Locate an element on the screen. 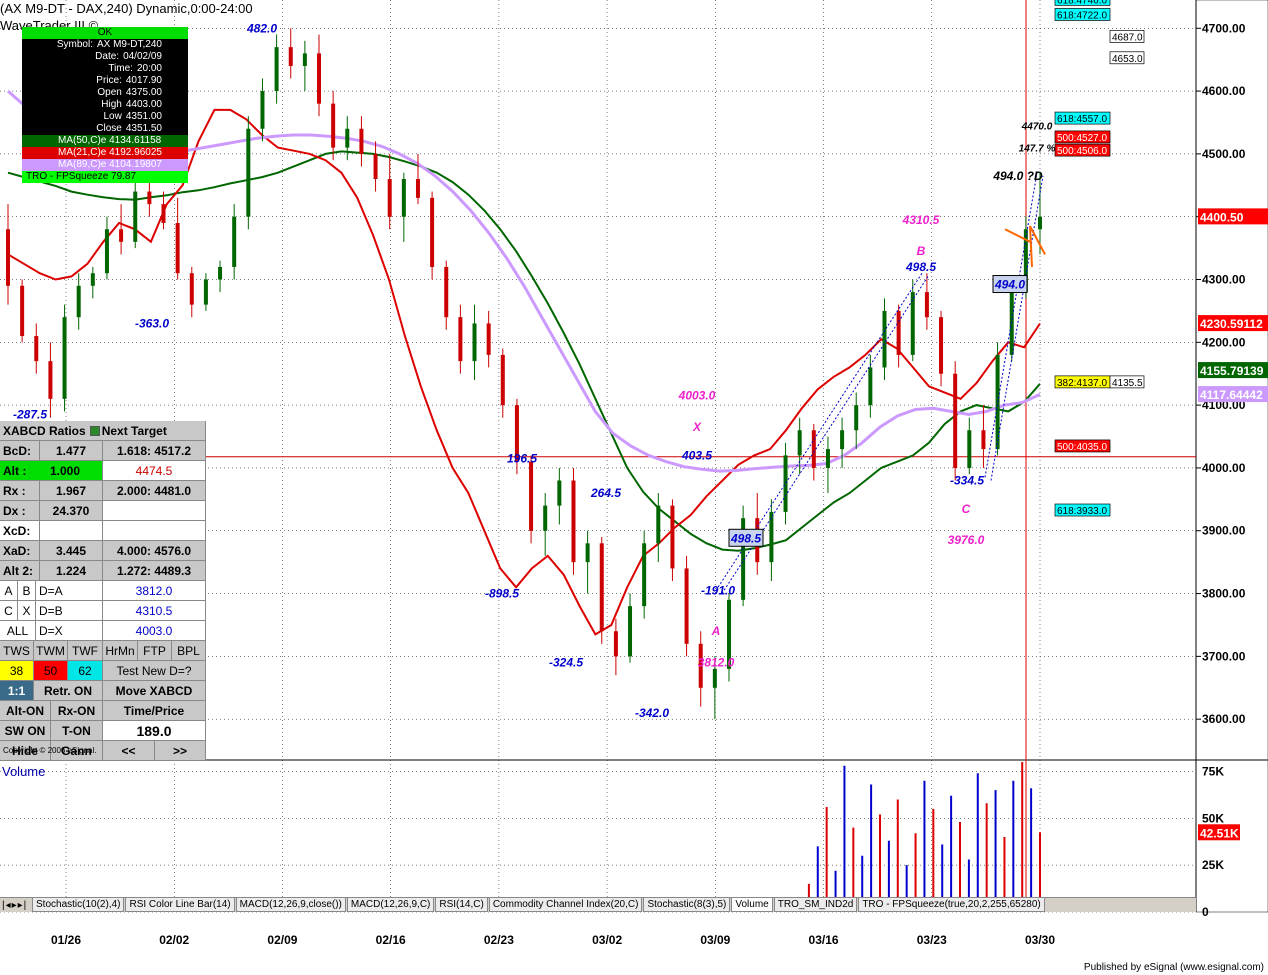 The width and height of the screenshot is (1268, 975). t-on-button: T-ON is located at coordinates (77, 730).